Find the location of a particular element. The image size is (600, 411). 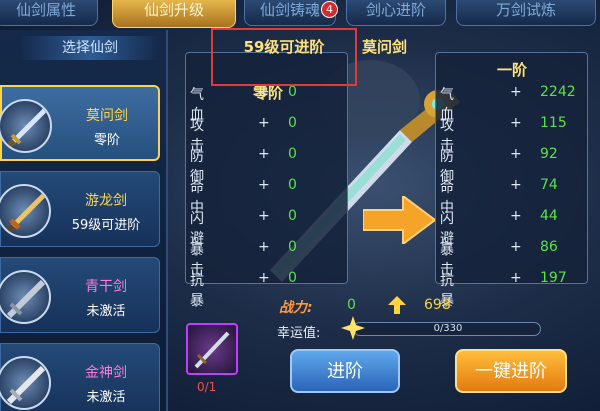

sword-item-2: 游龙剑 59级可进阶 is located at coordinates (80, 209).